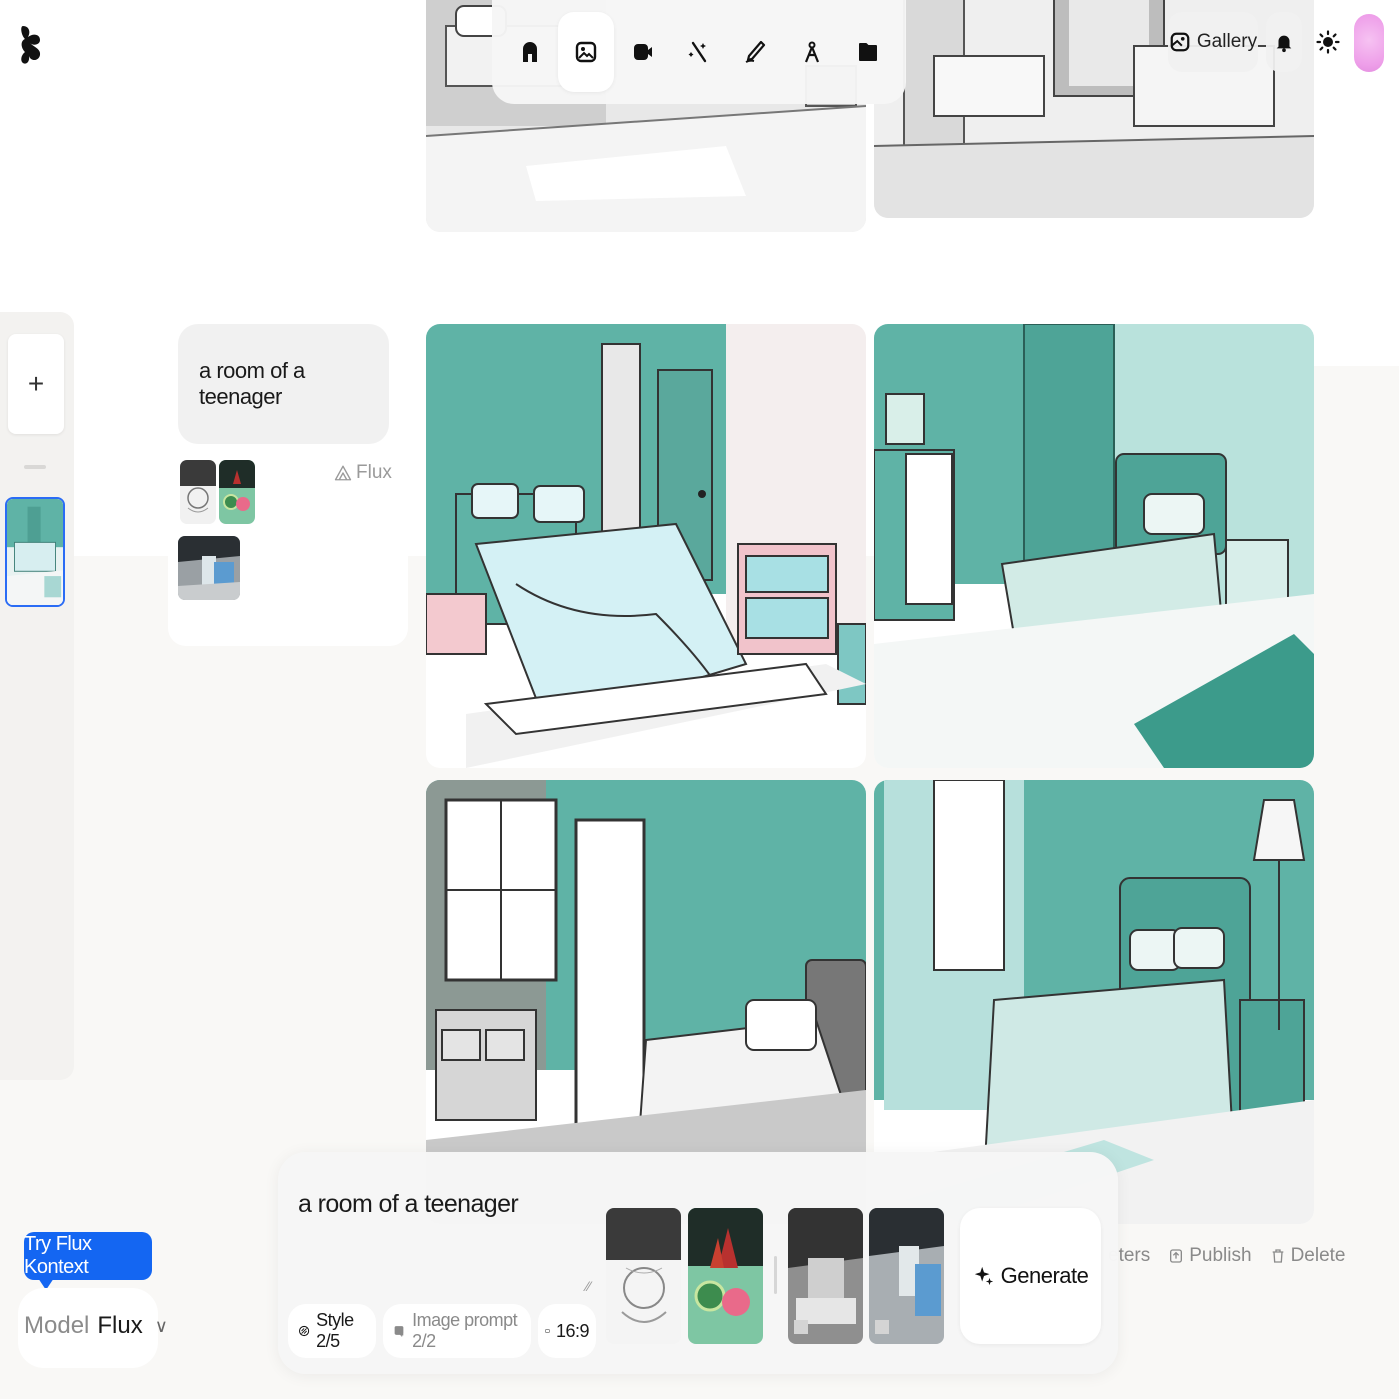  Describe the element at coordinates (96, 1326) in the screenshot. I see `model-select: Model Flux ∨` at that location.